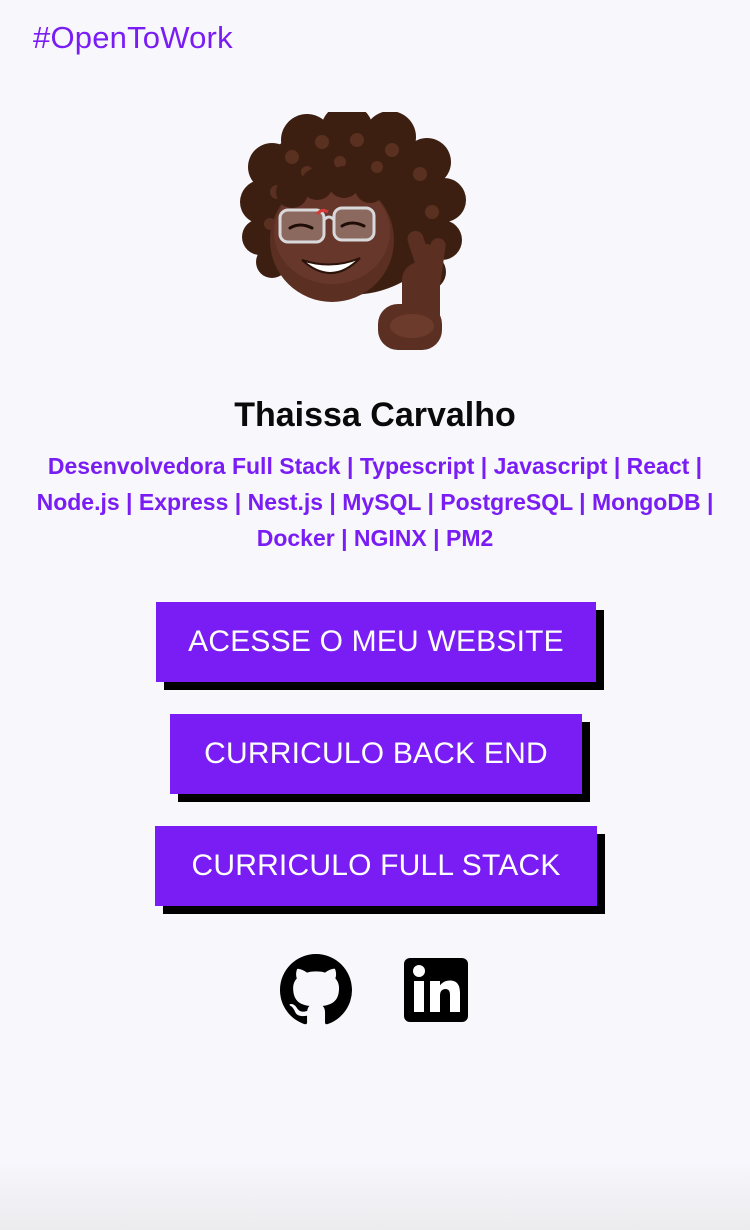 The height and width of the screenshot is (1230, 750). What do you see at coordinates (353, 227) in the screenshot?
I see `memoji-avatar-icon` at bounding box center [353, 227].